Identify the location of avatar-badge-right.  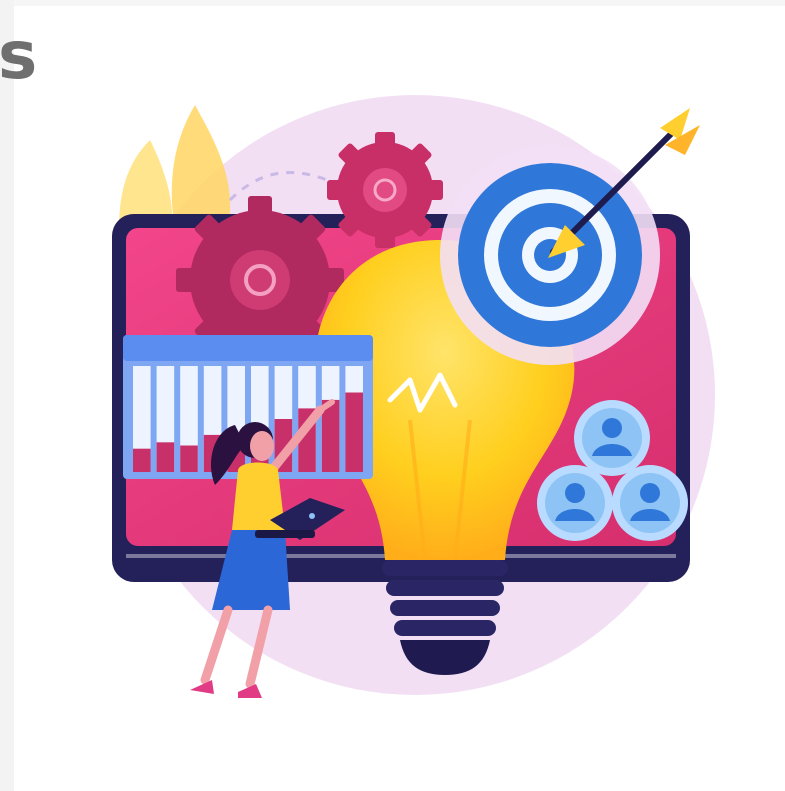
(650, 503).